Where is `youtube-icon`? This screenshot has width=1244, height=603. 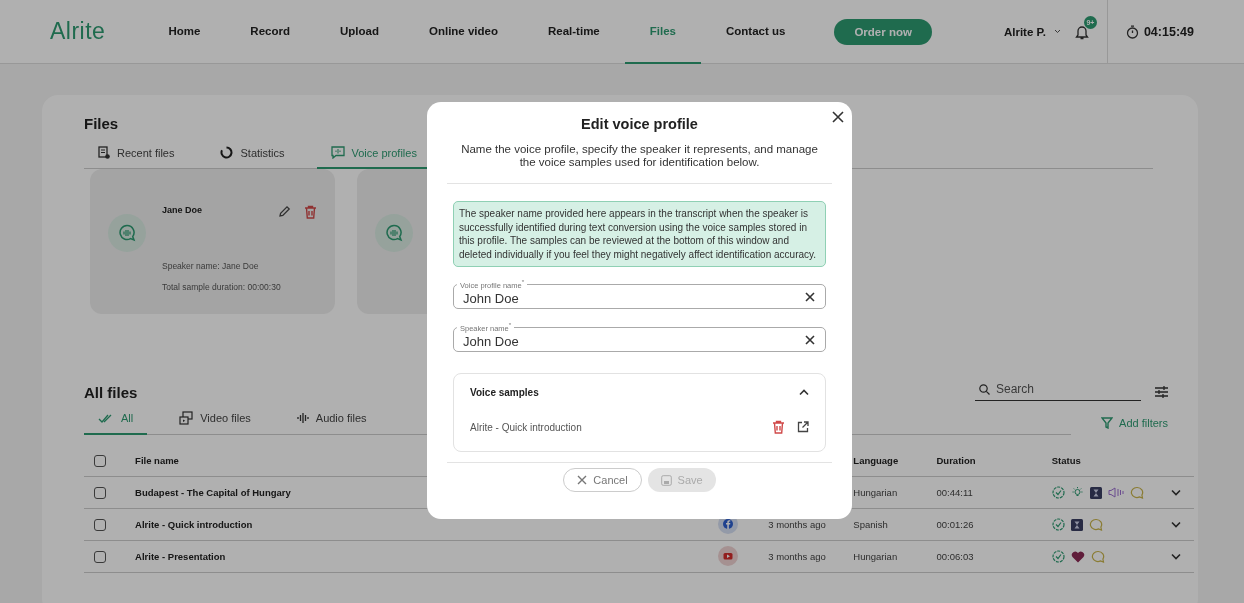 youtube-icon is located at coordinates (728, 555).